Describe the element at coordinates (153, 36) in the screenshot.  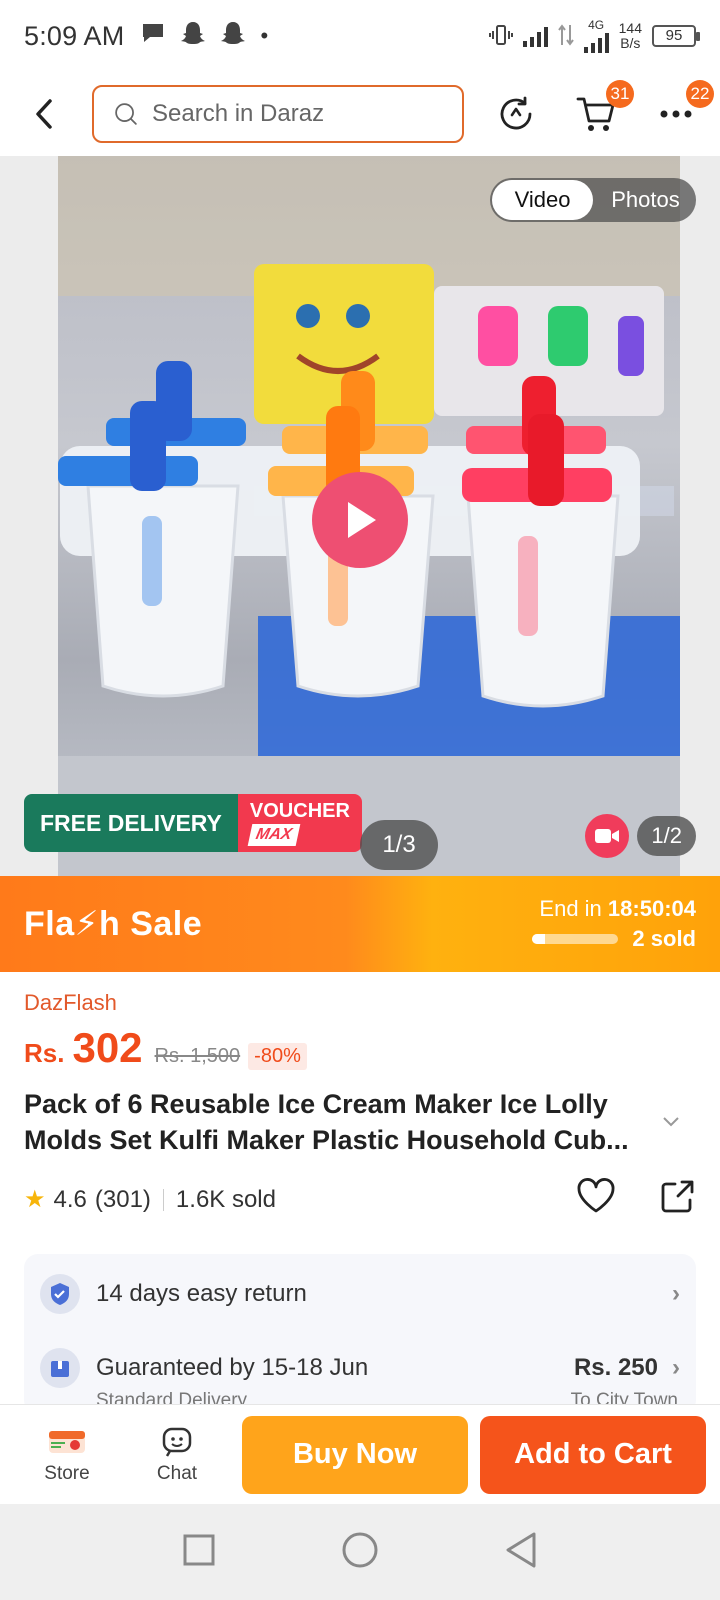
I see `message-icon` at that location.